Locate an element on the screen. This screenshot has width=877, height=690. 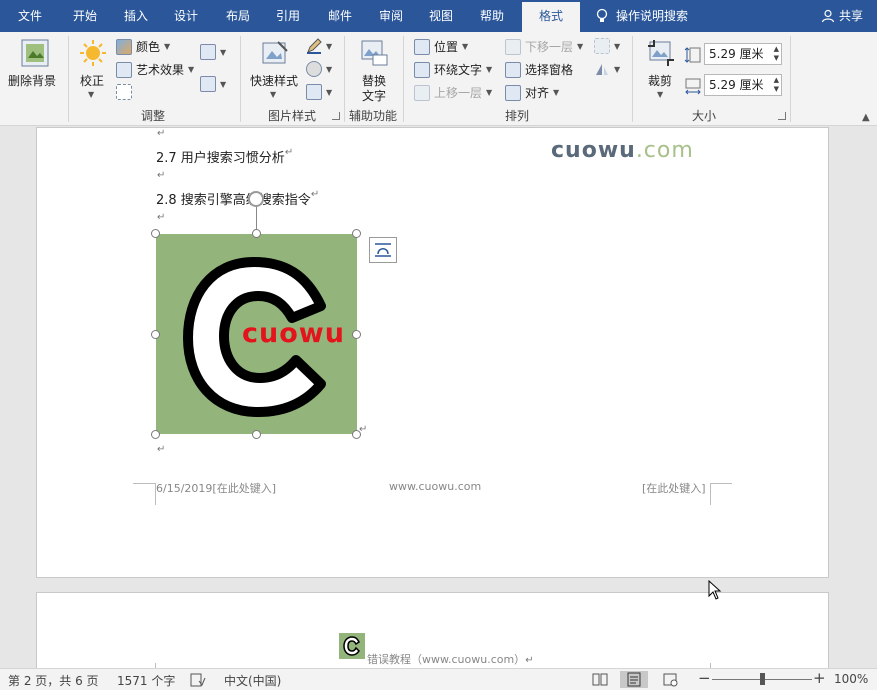
heading-2-7-text: 2.7 用户搜索习惯分析 is located at coordinates (220, 158).